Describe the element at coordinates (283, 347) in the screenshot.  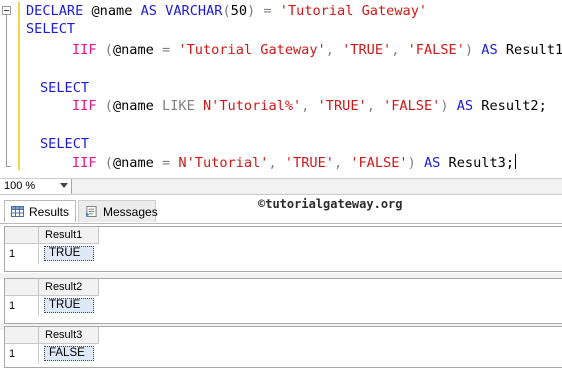
I see `result-grid-3: Result3 1 FALSE` at that location.